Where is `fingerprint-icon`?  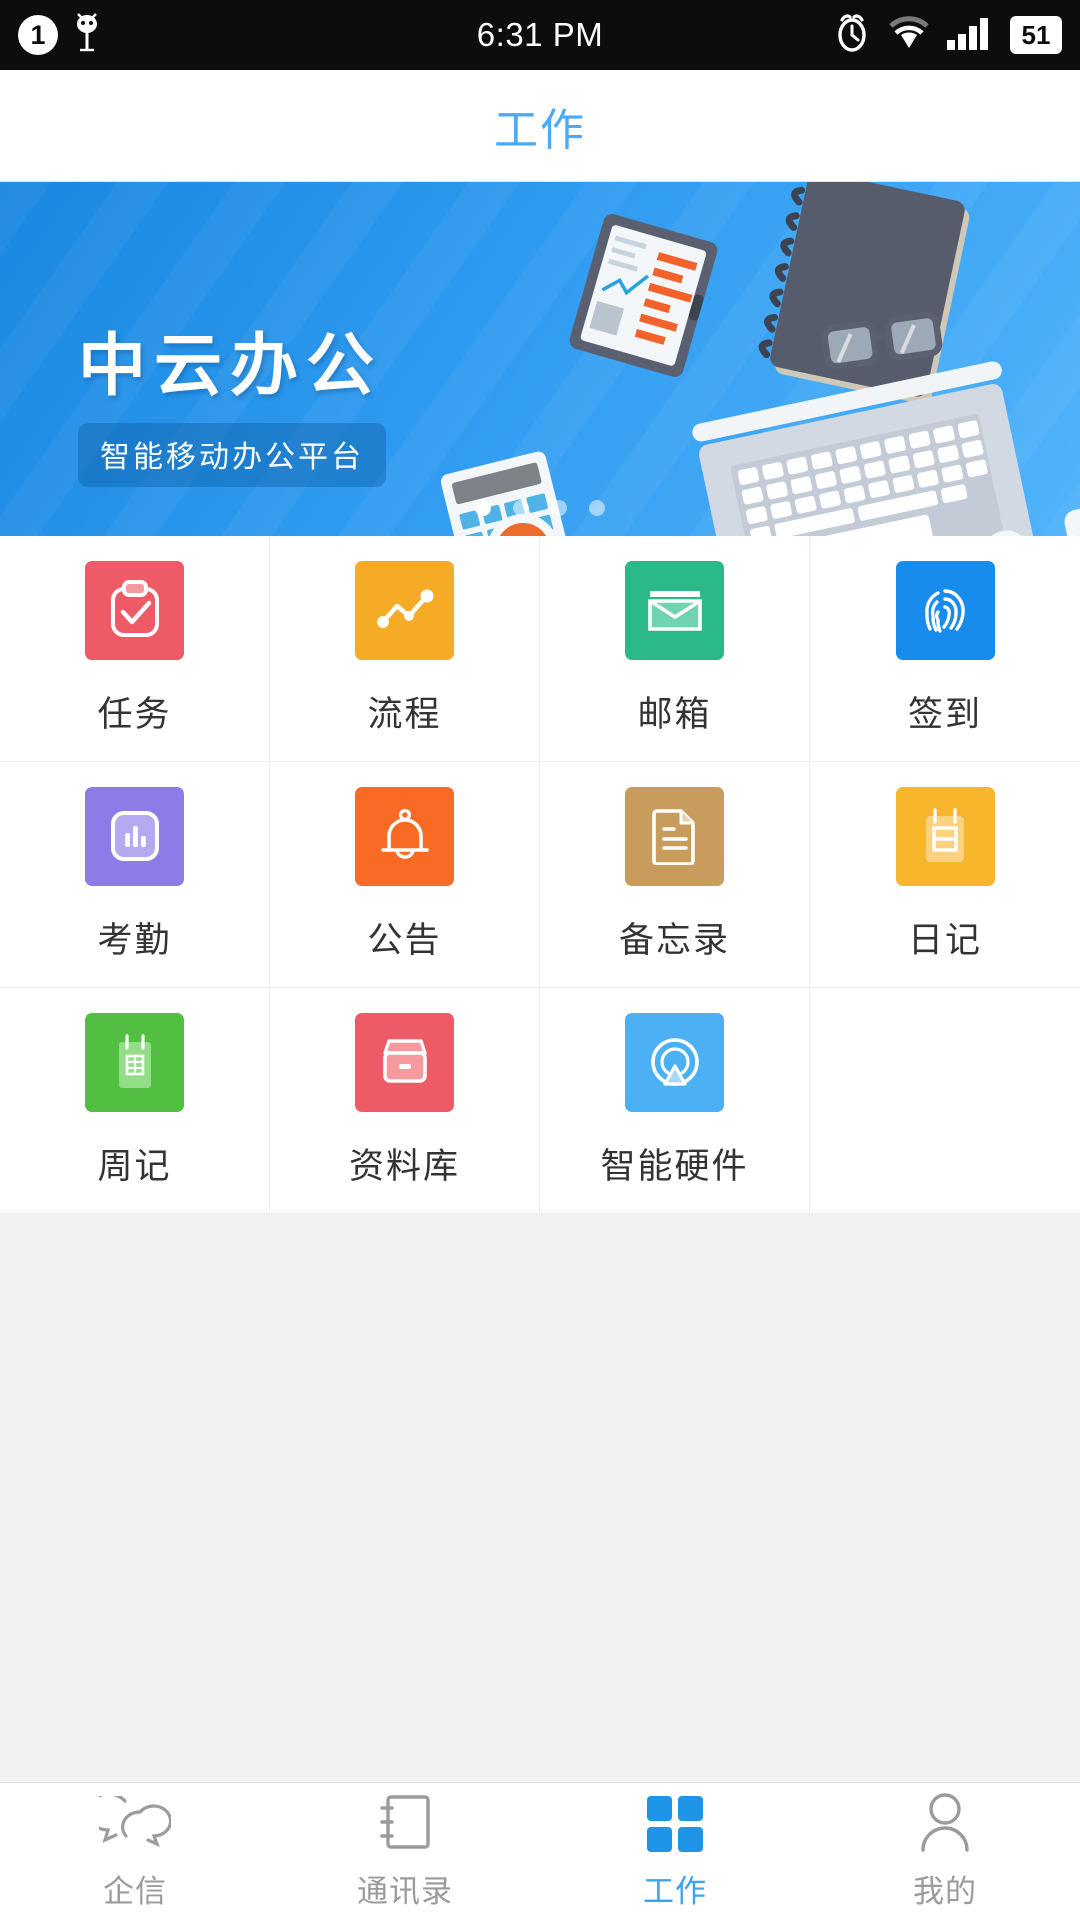 fingerprint-icon is located at coordinates (945, 610).